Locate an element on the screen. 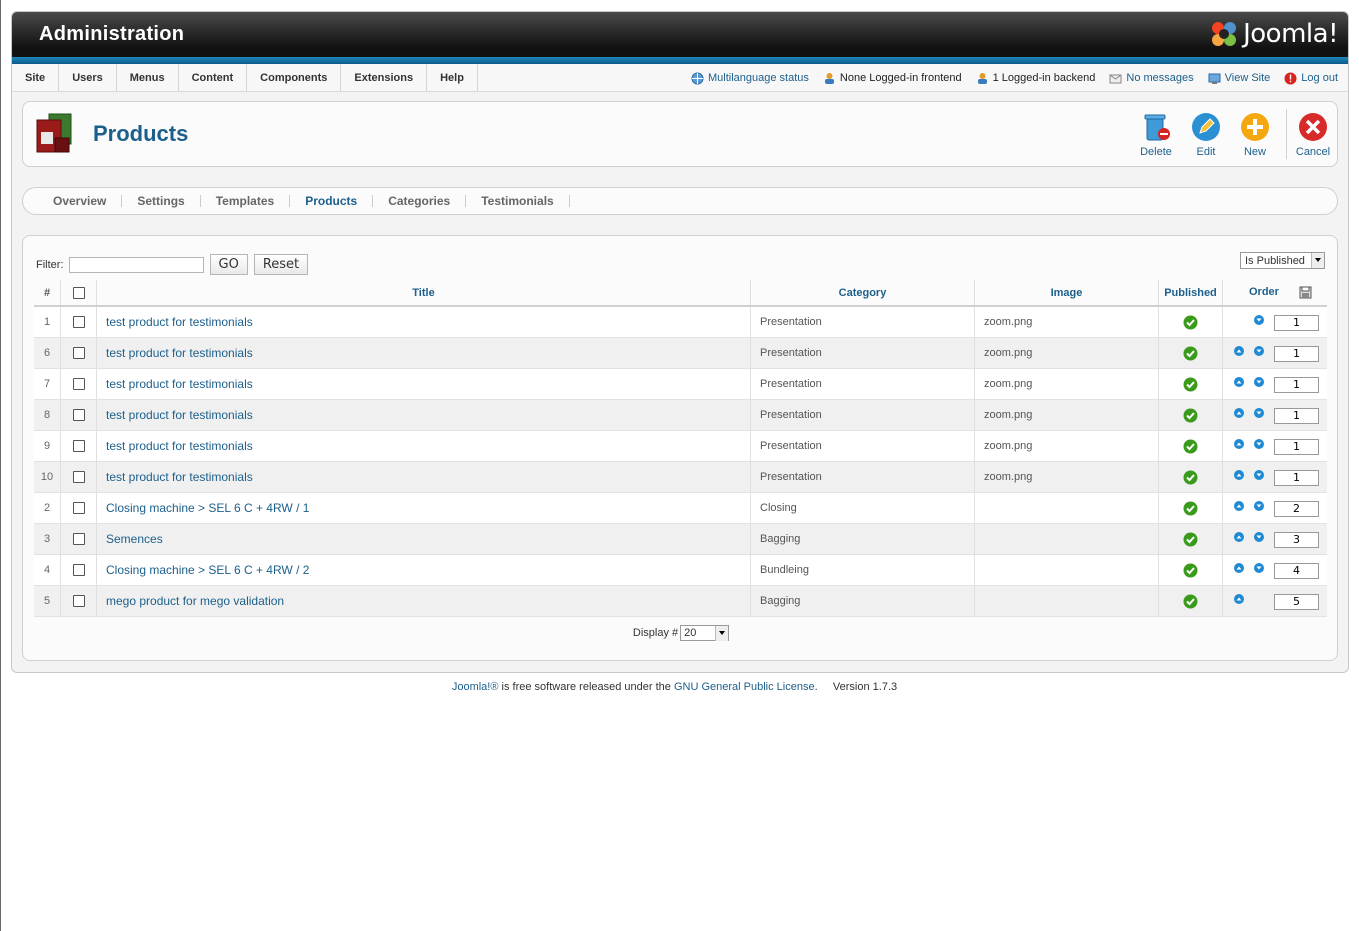 Image resolution: width=1359 pixels, height=931 pixels. tab-testimonials: Testimonials is located at coordinates (518, 201).